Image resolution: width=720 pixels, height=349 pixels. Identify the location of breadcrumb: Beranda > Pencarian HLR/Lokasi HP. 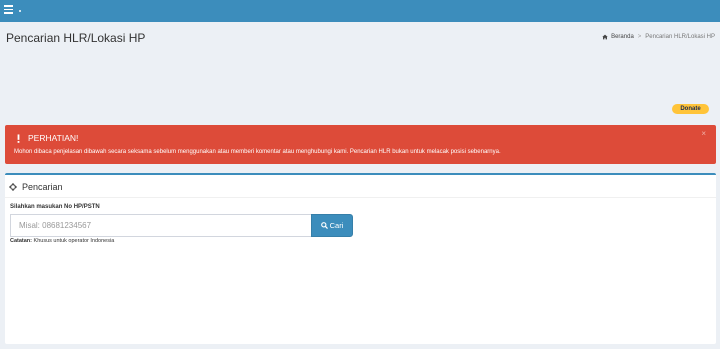
(658, 37).